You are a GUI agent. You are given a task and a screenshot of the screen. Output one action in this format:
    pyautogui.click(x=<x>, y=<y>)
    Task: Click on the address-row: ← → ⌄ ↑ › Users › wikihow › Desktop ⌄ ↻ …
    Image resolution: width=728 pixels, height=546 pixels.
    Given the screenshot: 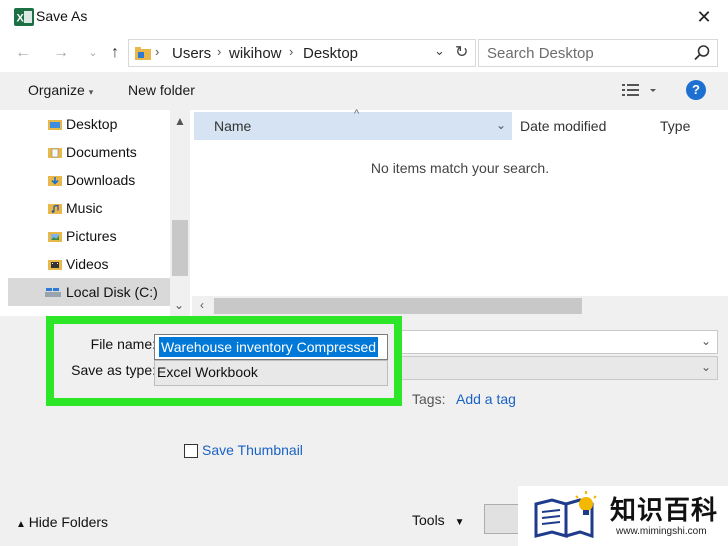 What is the action you would take?
    pyautogui.click(x=364, y=53)
    